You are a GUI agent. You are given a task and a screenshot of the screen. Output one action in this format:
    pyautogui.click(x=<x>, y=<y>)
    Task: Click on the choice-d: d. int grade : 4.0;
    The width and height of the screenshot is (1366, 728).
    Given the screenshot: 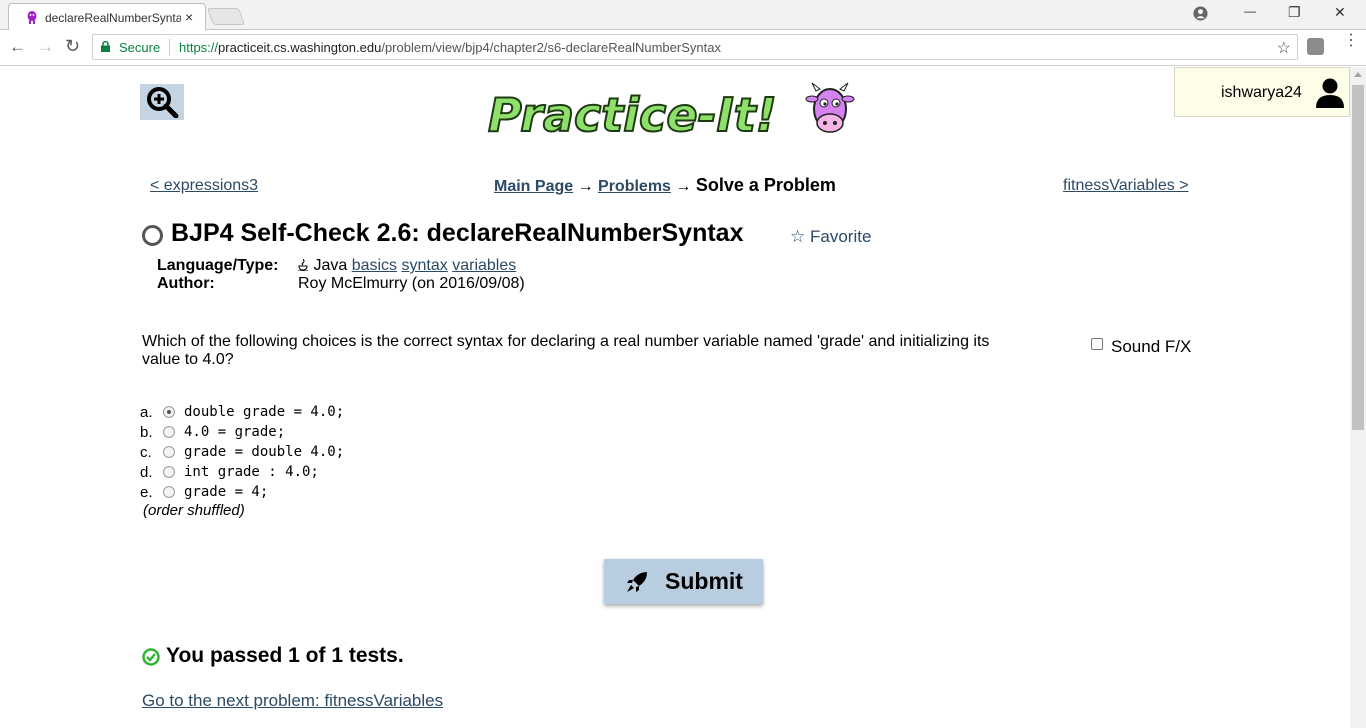 What is the action you would take?
    pyautogui.click(x=270, y=473)
    